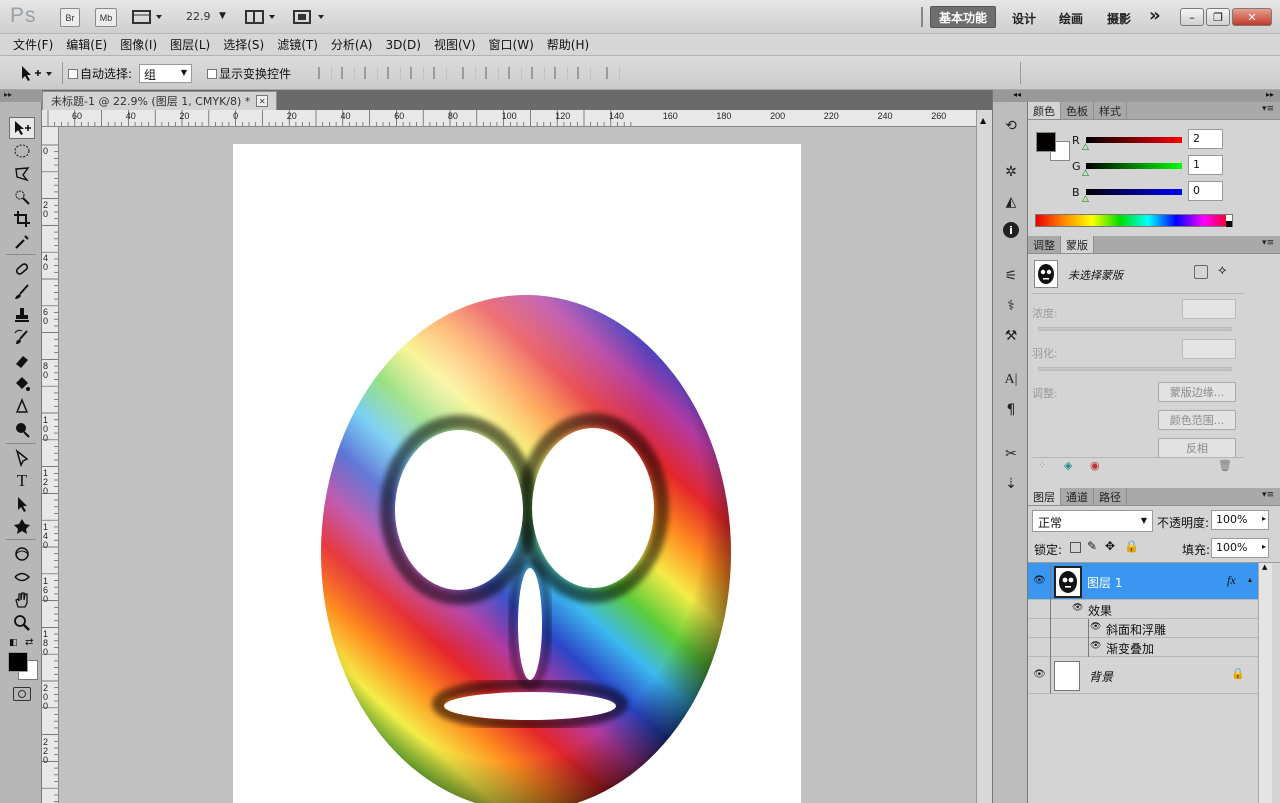  Describe the element at coordinates (1240, 548) in the screenshot. I see `fill-input: 100% ▸` at that location.